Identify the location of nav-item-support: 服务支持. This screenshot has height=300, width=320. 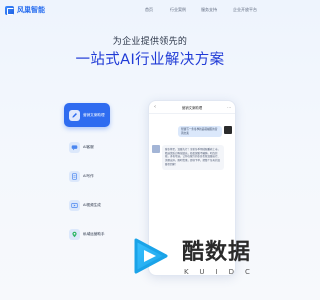
(209, 10).